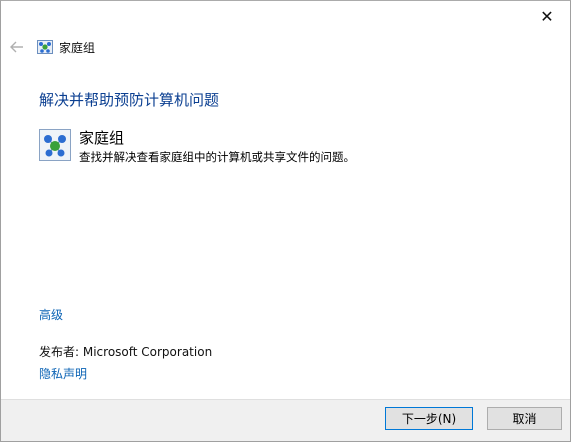 This screenshot has height=442, width=571. What do you see at coordinates (77, 47) in the screenshot?
I see `window-title: 家庭组` at bounding box center [77, 47].